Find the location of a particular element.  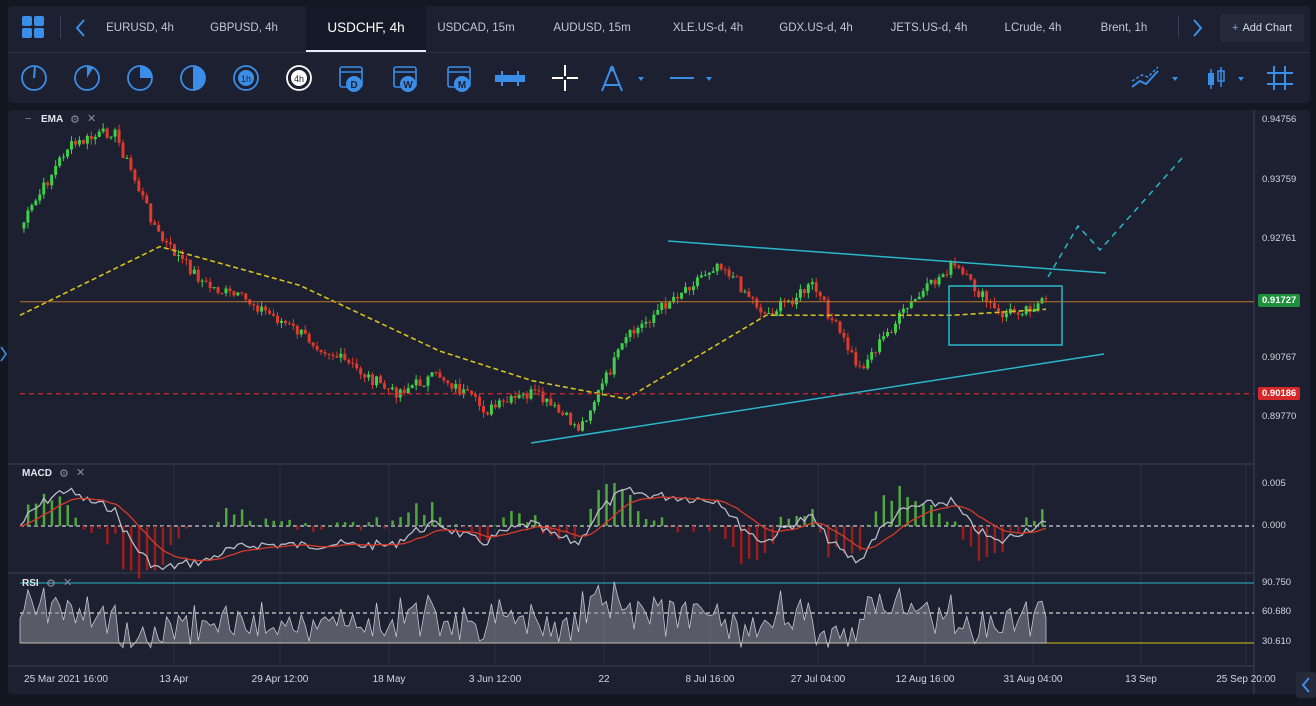

tab-brent: Brent, 1h is located at coordinates (1124, 29).